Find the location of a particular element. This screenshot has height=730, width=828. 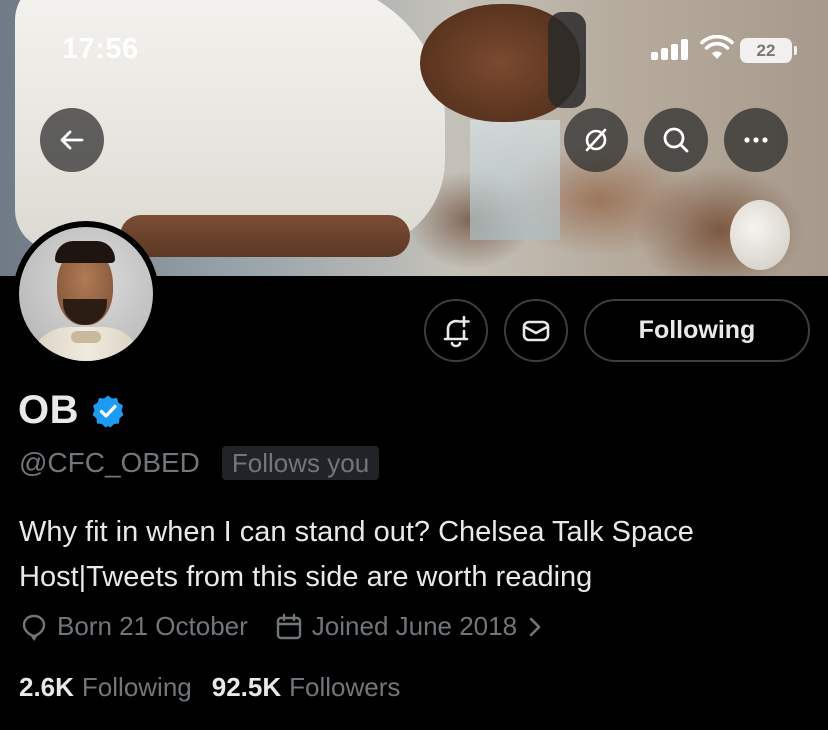

avatar-image is located at coordinates (86, 294).